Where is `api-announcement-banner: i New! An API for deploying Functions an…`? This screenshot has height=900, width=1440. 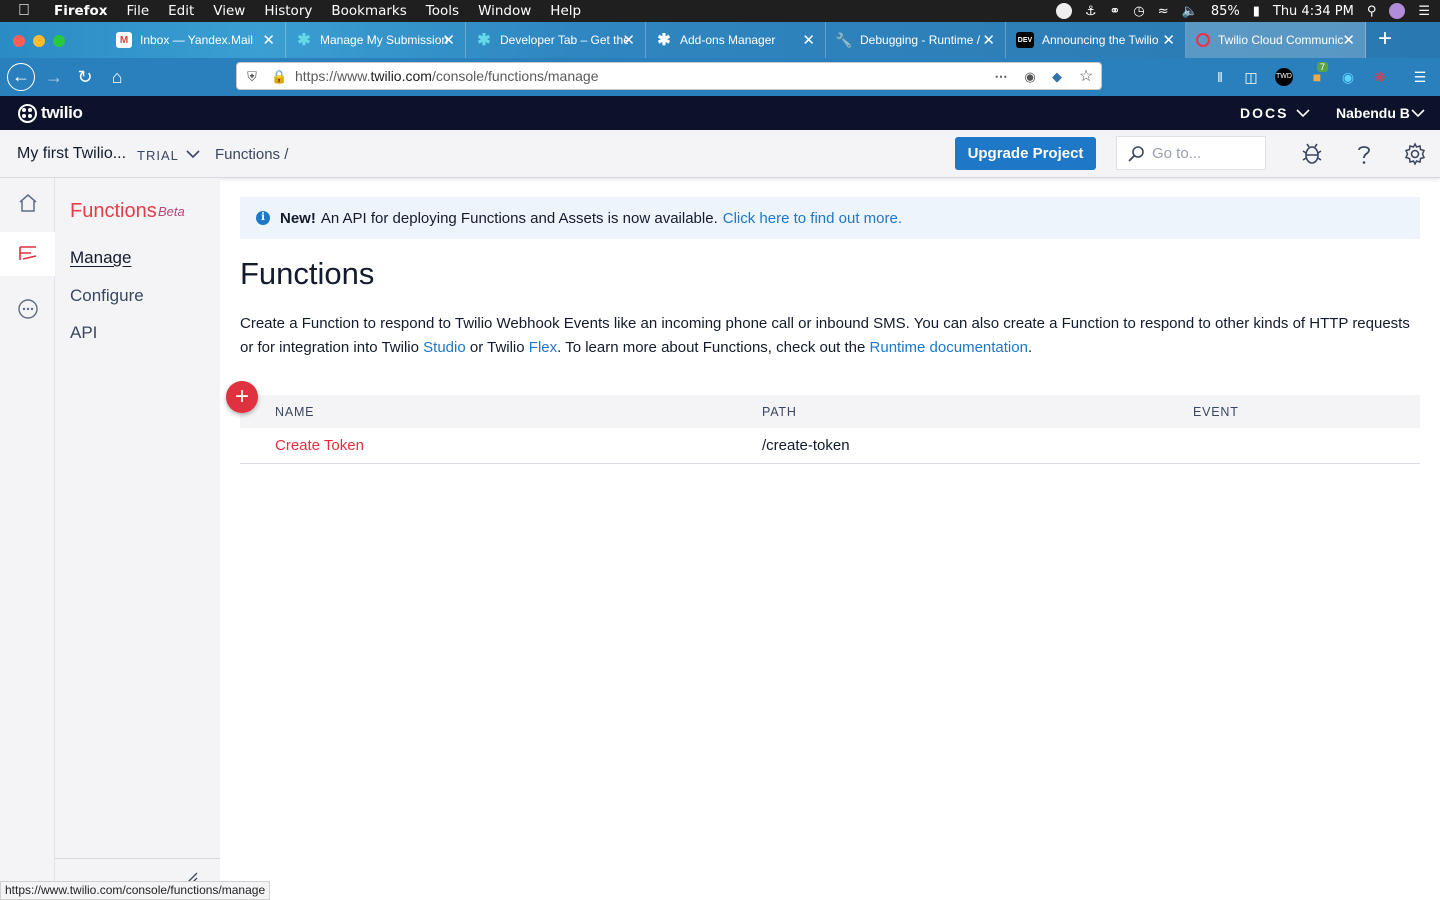 api-announcement-banner: i New! An API for deploying Functions an… is located at coordinates (830, 218).